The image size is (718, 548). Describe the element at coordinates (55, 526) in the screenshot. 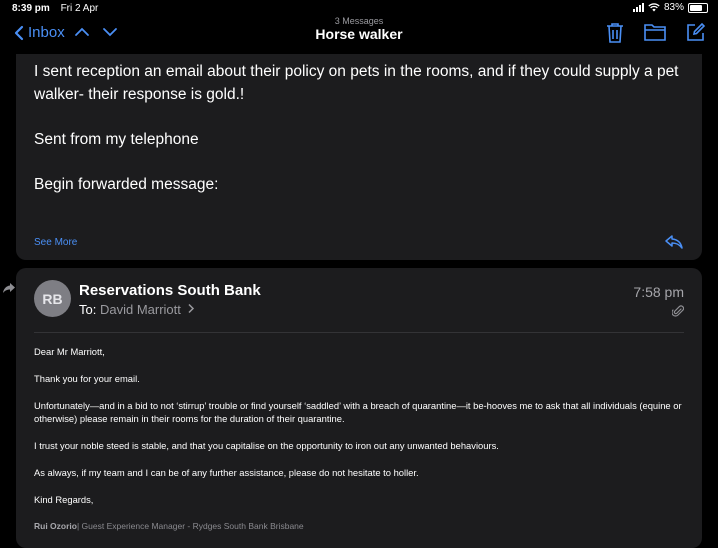

I see `signature-name: Rui Ozorio` at that location.